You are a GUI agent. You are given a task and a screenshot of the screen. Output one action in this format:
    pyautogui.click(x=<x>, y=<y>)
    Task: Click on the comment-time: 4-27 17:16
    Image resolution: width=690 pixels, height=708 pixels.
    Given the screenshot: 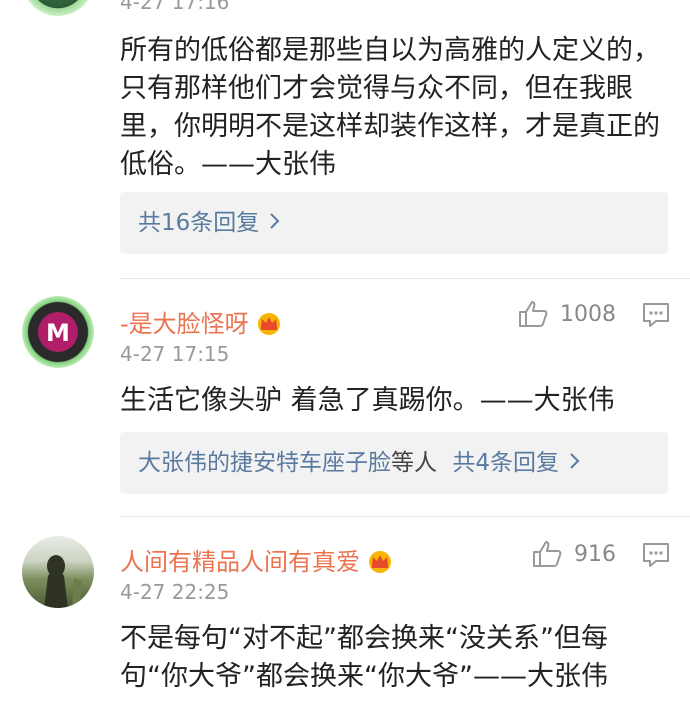 What is the action you would take?
    pyautogui.click(x=175, y=7)
    